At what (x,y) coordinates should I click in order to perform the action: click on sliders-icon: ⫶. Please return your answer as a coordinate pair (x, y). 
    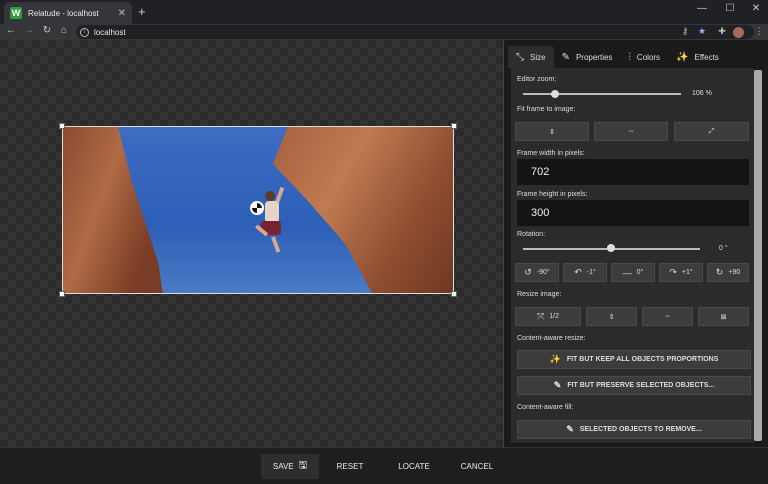
    Looking at the image, I should click on (629, 57).